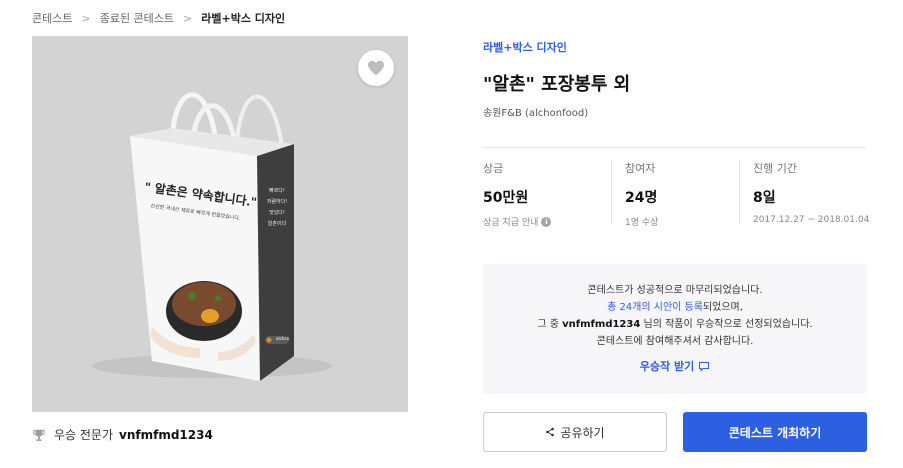 The height and width of the screenshot is (468, 903). I want to click on heart-icon, so click(376, 68).